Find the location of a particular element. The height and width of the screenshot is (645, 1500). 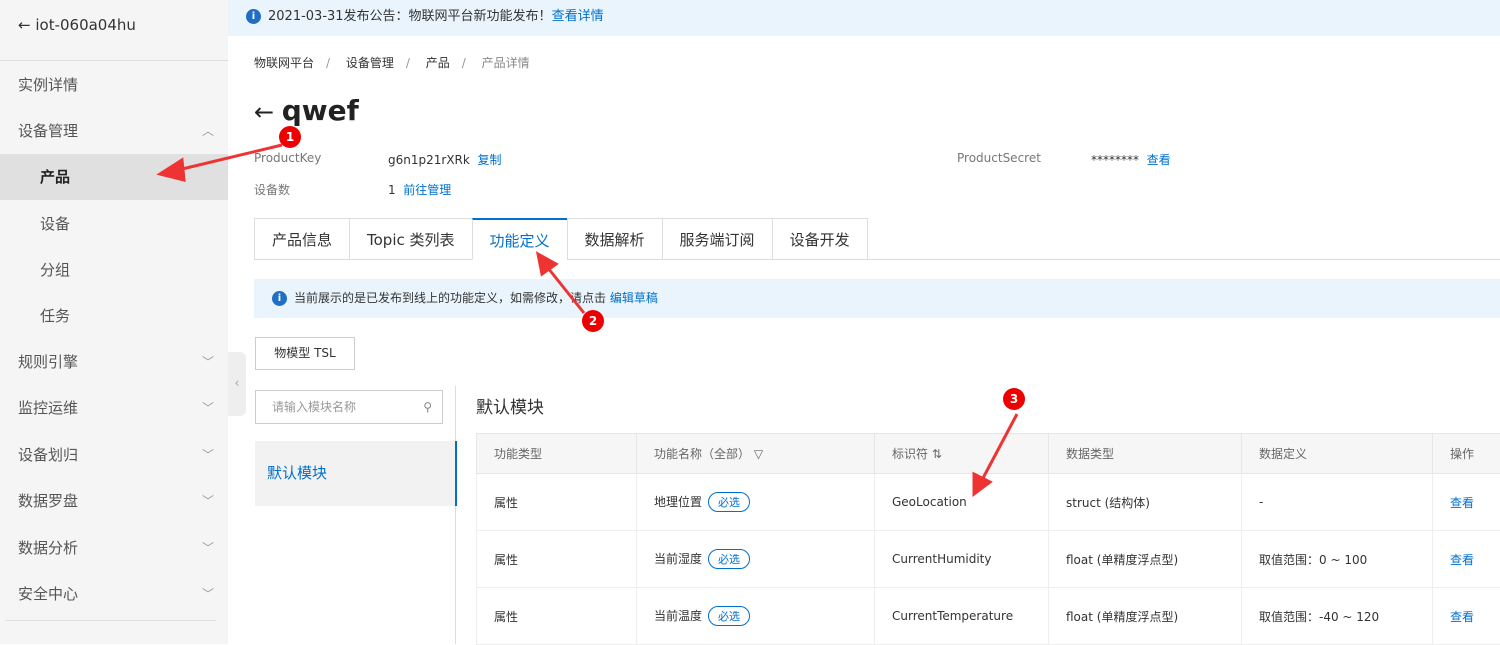

productkey-value: g6n1p21rXRk 复制 is located at coordinates (444, 159).